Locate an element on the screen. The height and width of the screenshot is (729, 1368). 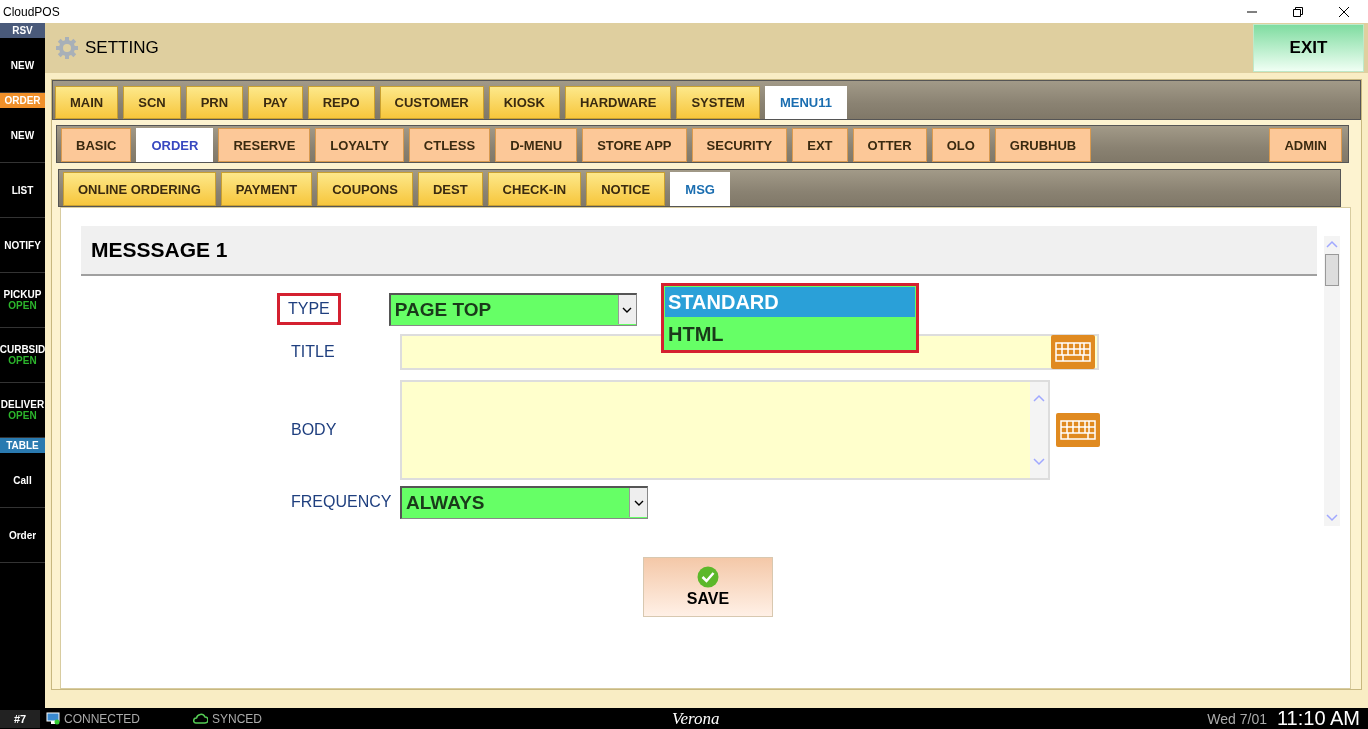
page-title: SETTING is located at coordinates (122, 48).